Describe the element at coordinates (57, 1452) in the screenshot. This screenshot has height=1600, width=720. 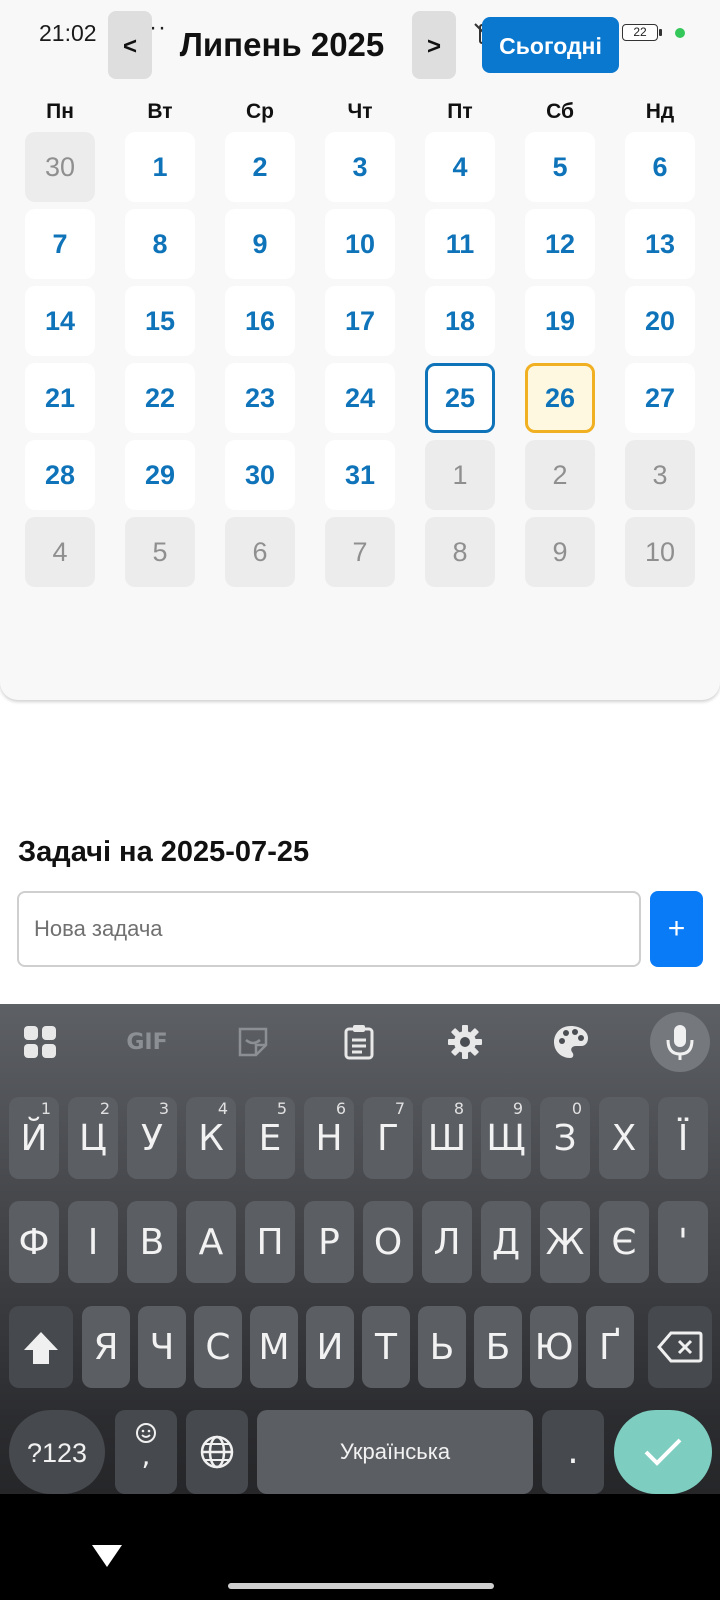
I see `symbols-key: ?123` at that location.